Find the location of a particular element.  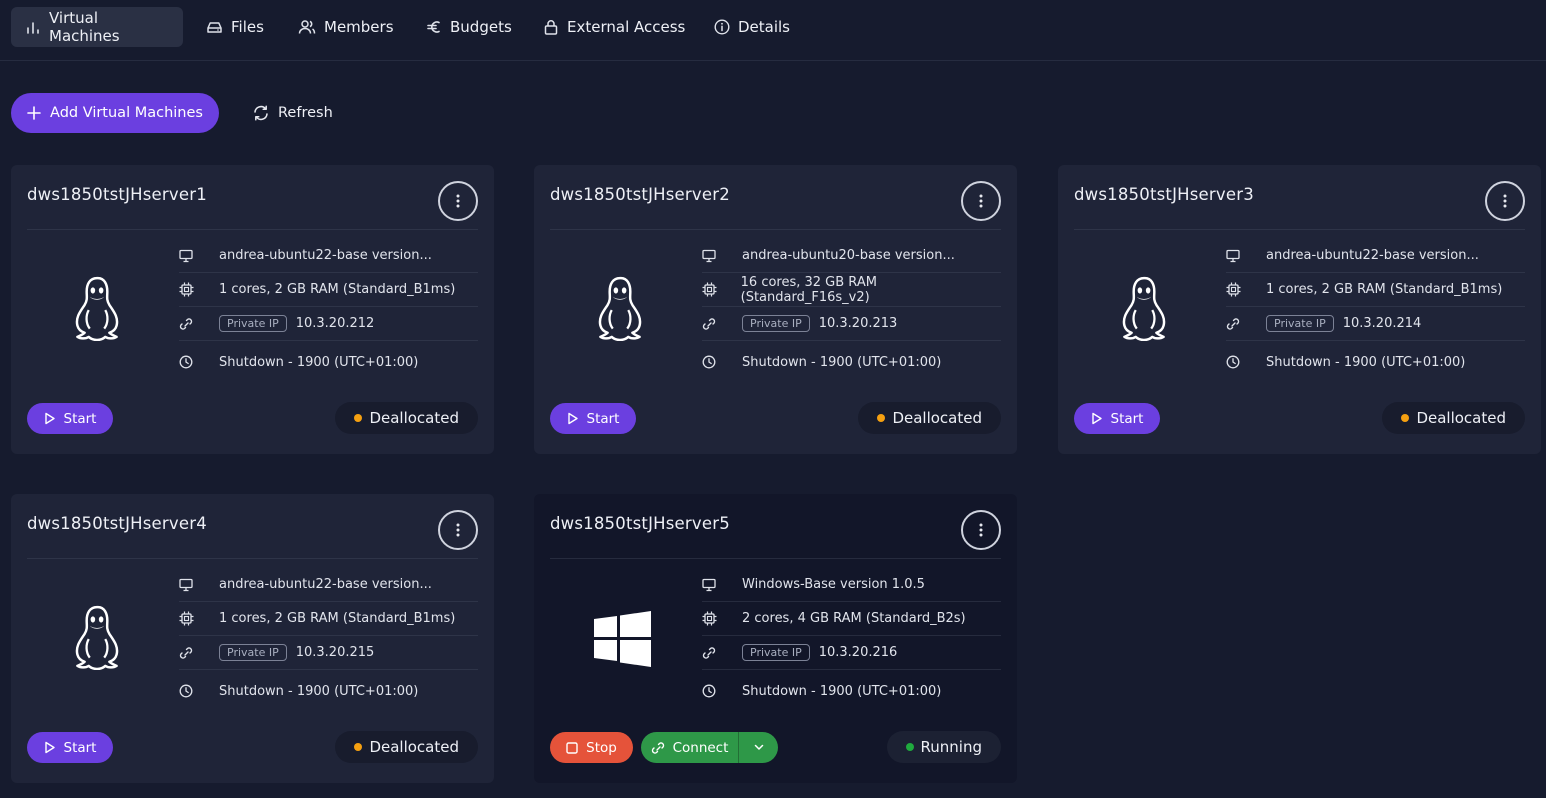

windows-logo-icon is located at coordinates (622, 639).